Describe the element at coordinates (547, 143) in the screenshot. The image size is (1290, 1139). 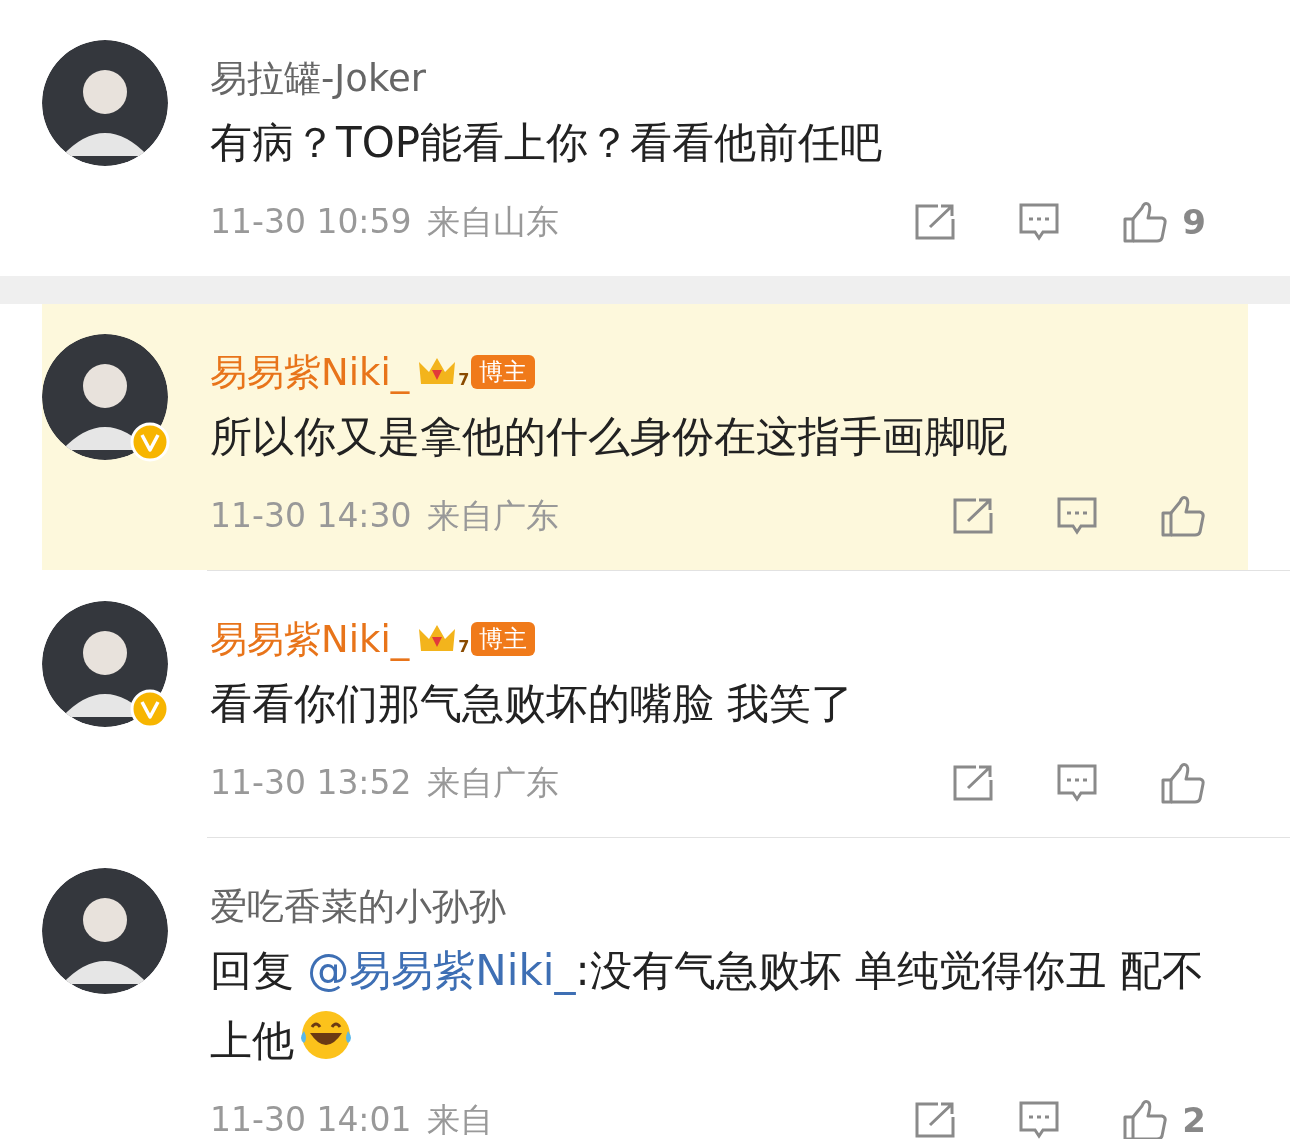
I see `comment-text: 有病？TOP能看上你？看看他前任吧` at that location.